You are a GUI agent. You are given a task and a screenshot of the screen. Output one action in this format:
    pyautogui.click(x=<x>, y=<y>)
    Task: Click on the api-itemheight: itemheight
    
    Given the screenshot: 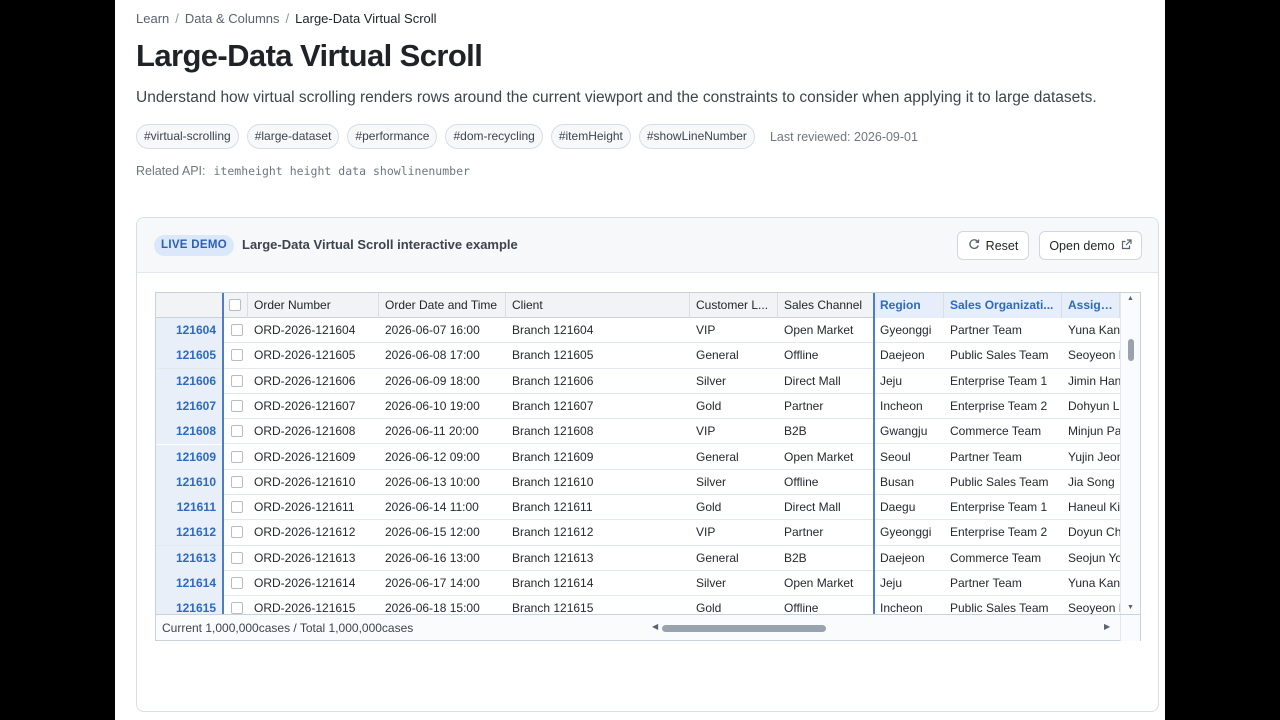 What is the action you would take?
    pyautogui.click(x=248, y=171)
    